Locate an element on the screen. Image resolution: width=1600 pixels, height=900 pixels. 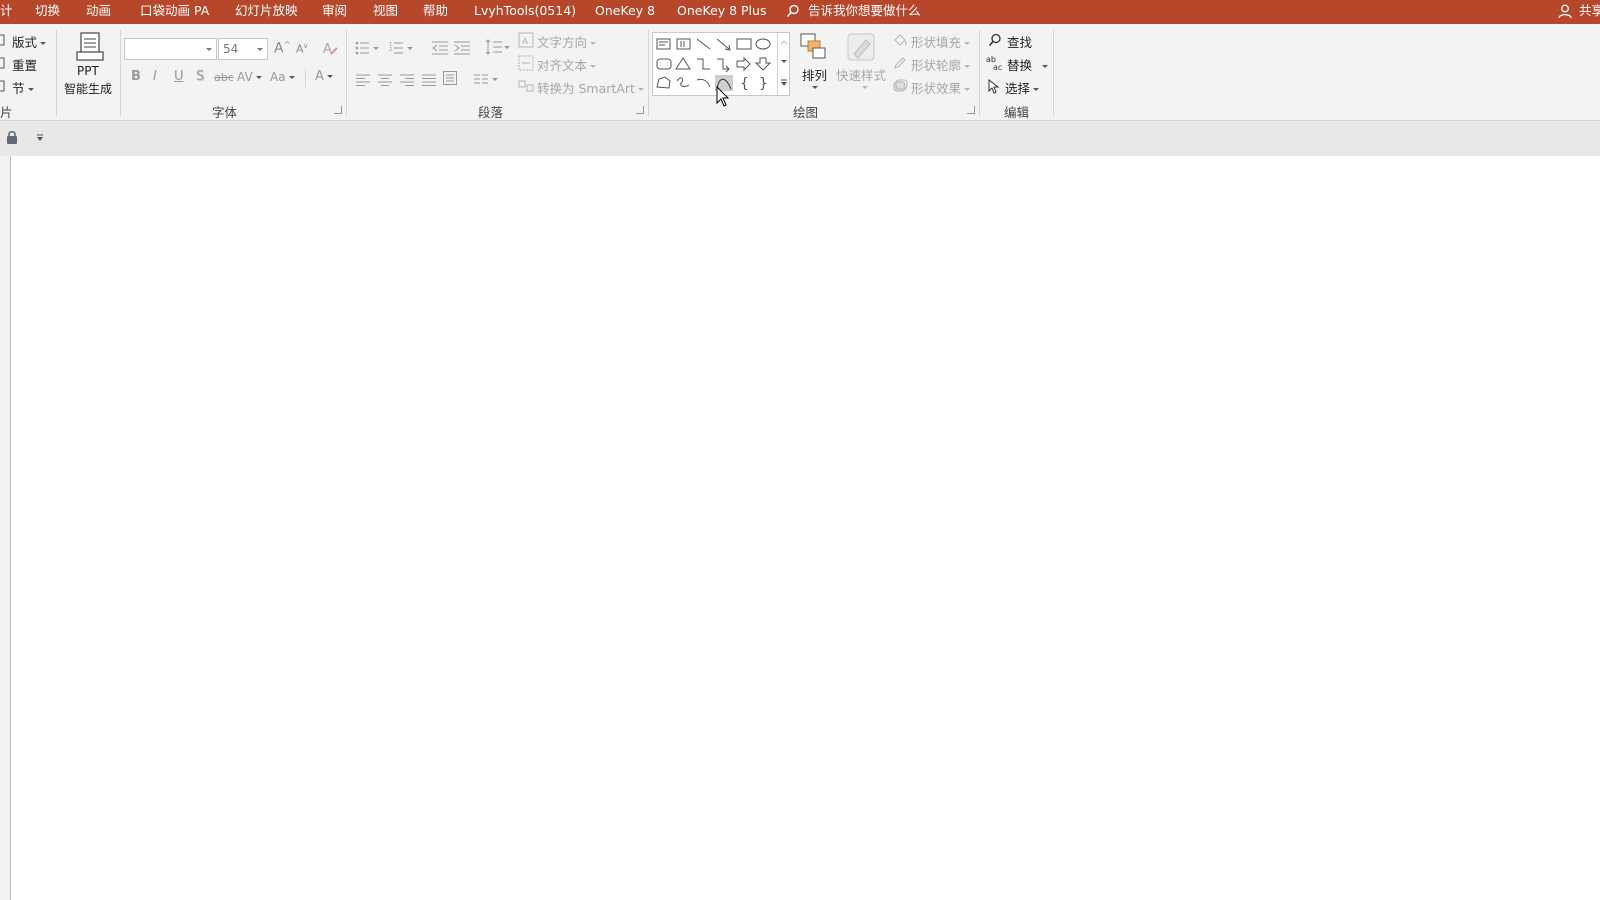
numbering-button: 12 is located at coordinates (402, 49).